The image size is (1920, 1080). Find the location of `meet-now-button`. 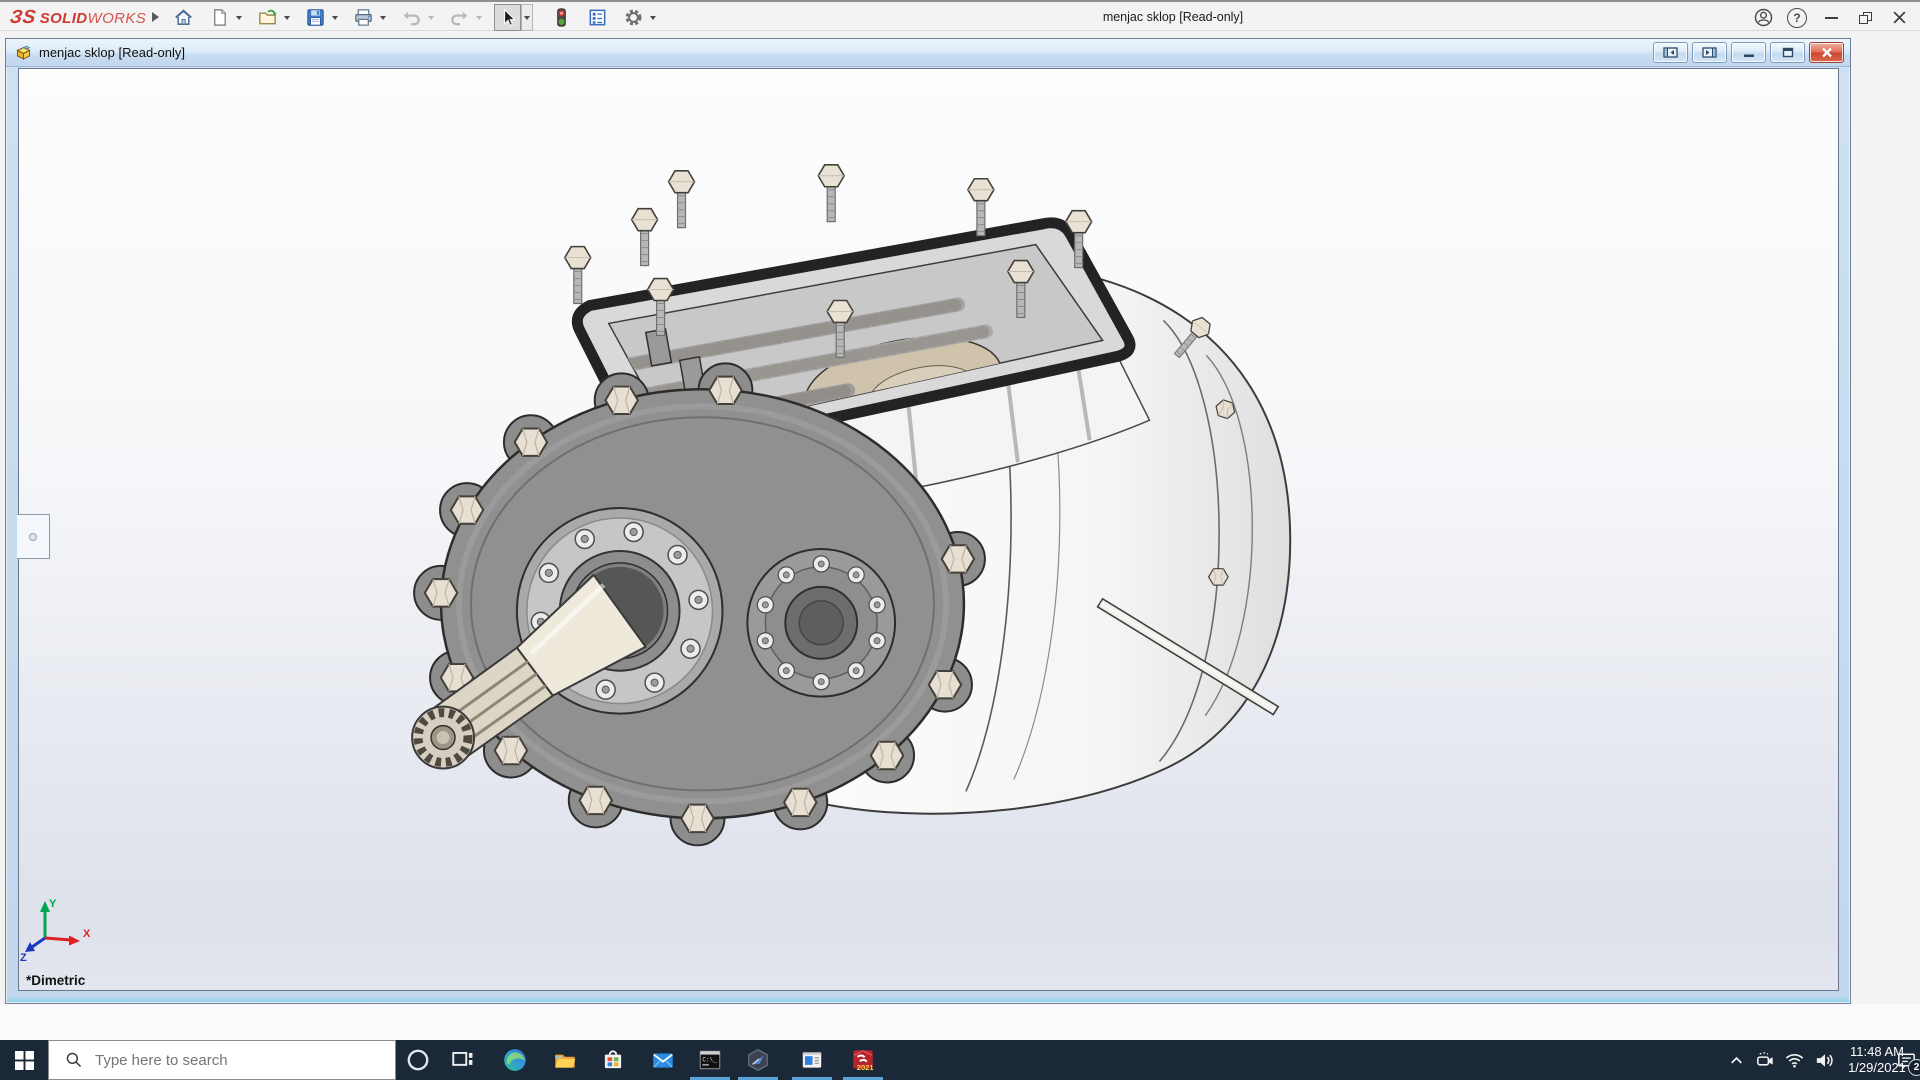

meet-now-button is located at coordinates (1765, 1060).